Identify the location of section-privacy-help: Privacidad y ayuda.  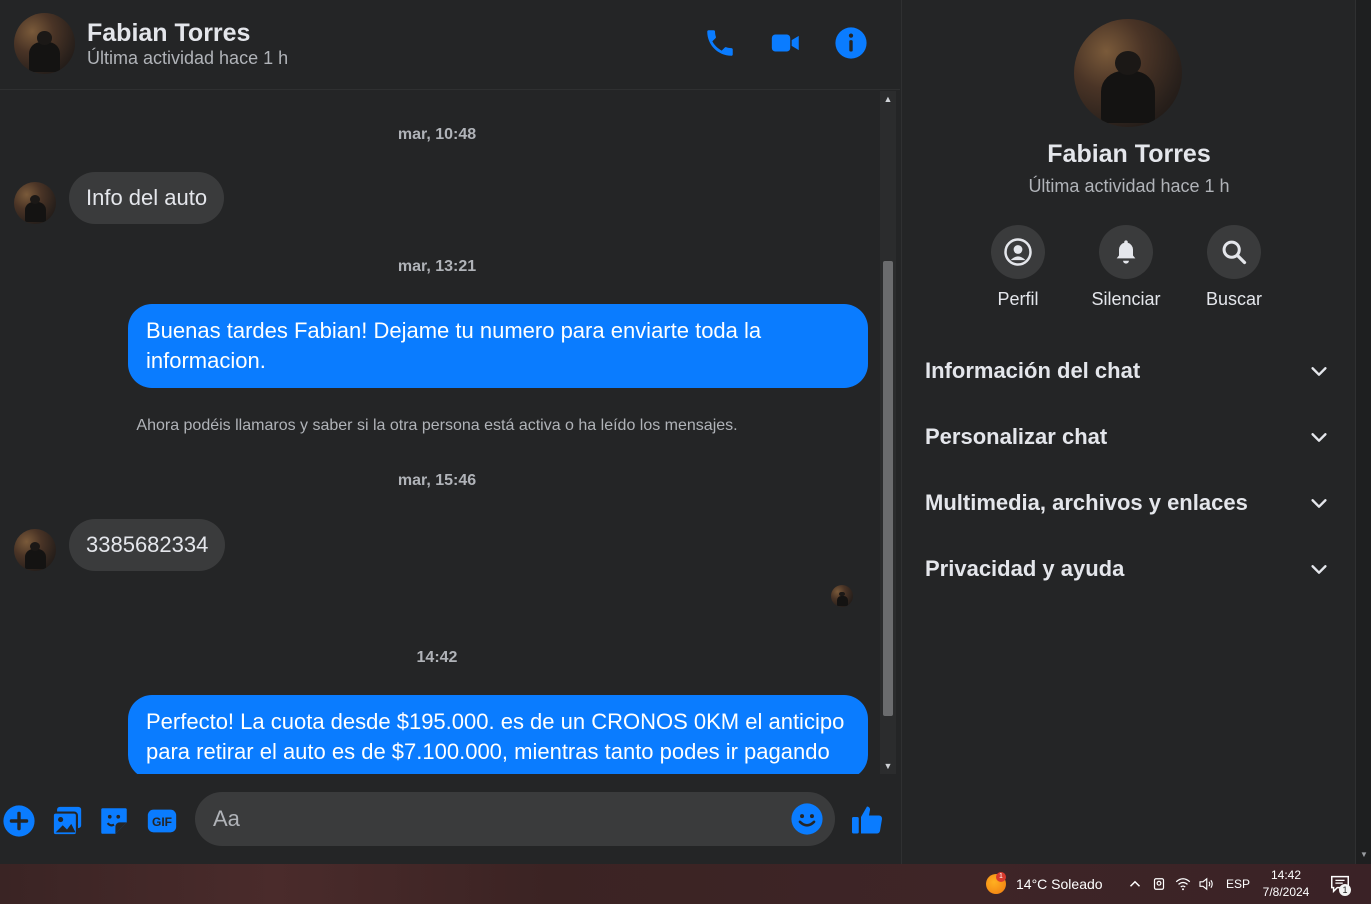
(1124, 570).